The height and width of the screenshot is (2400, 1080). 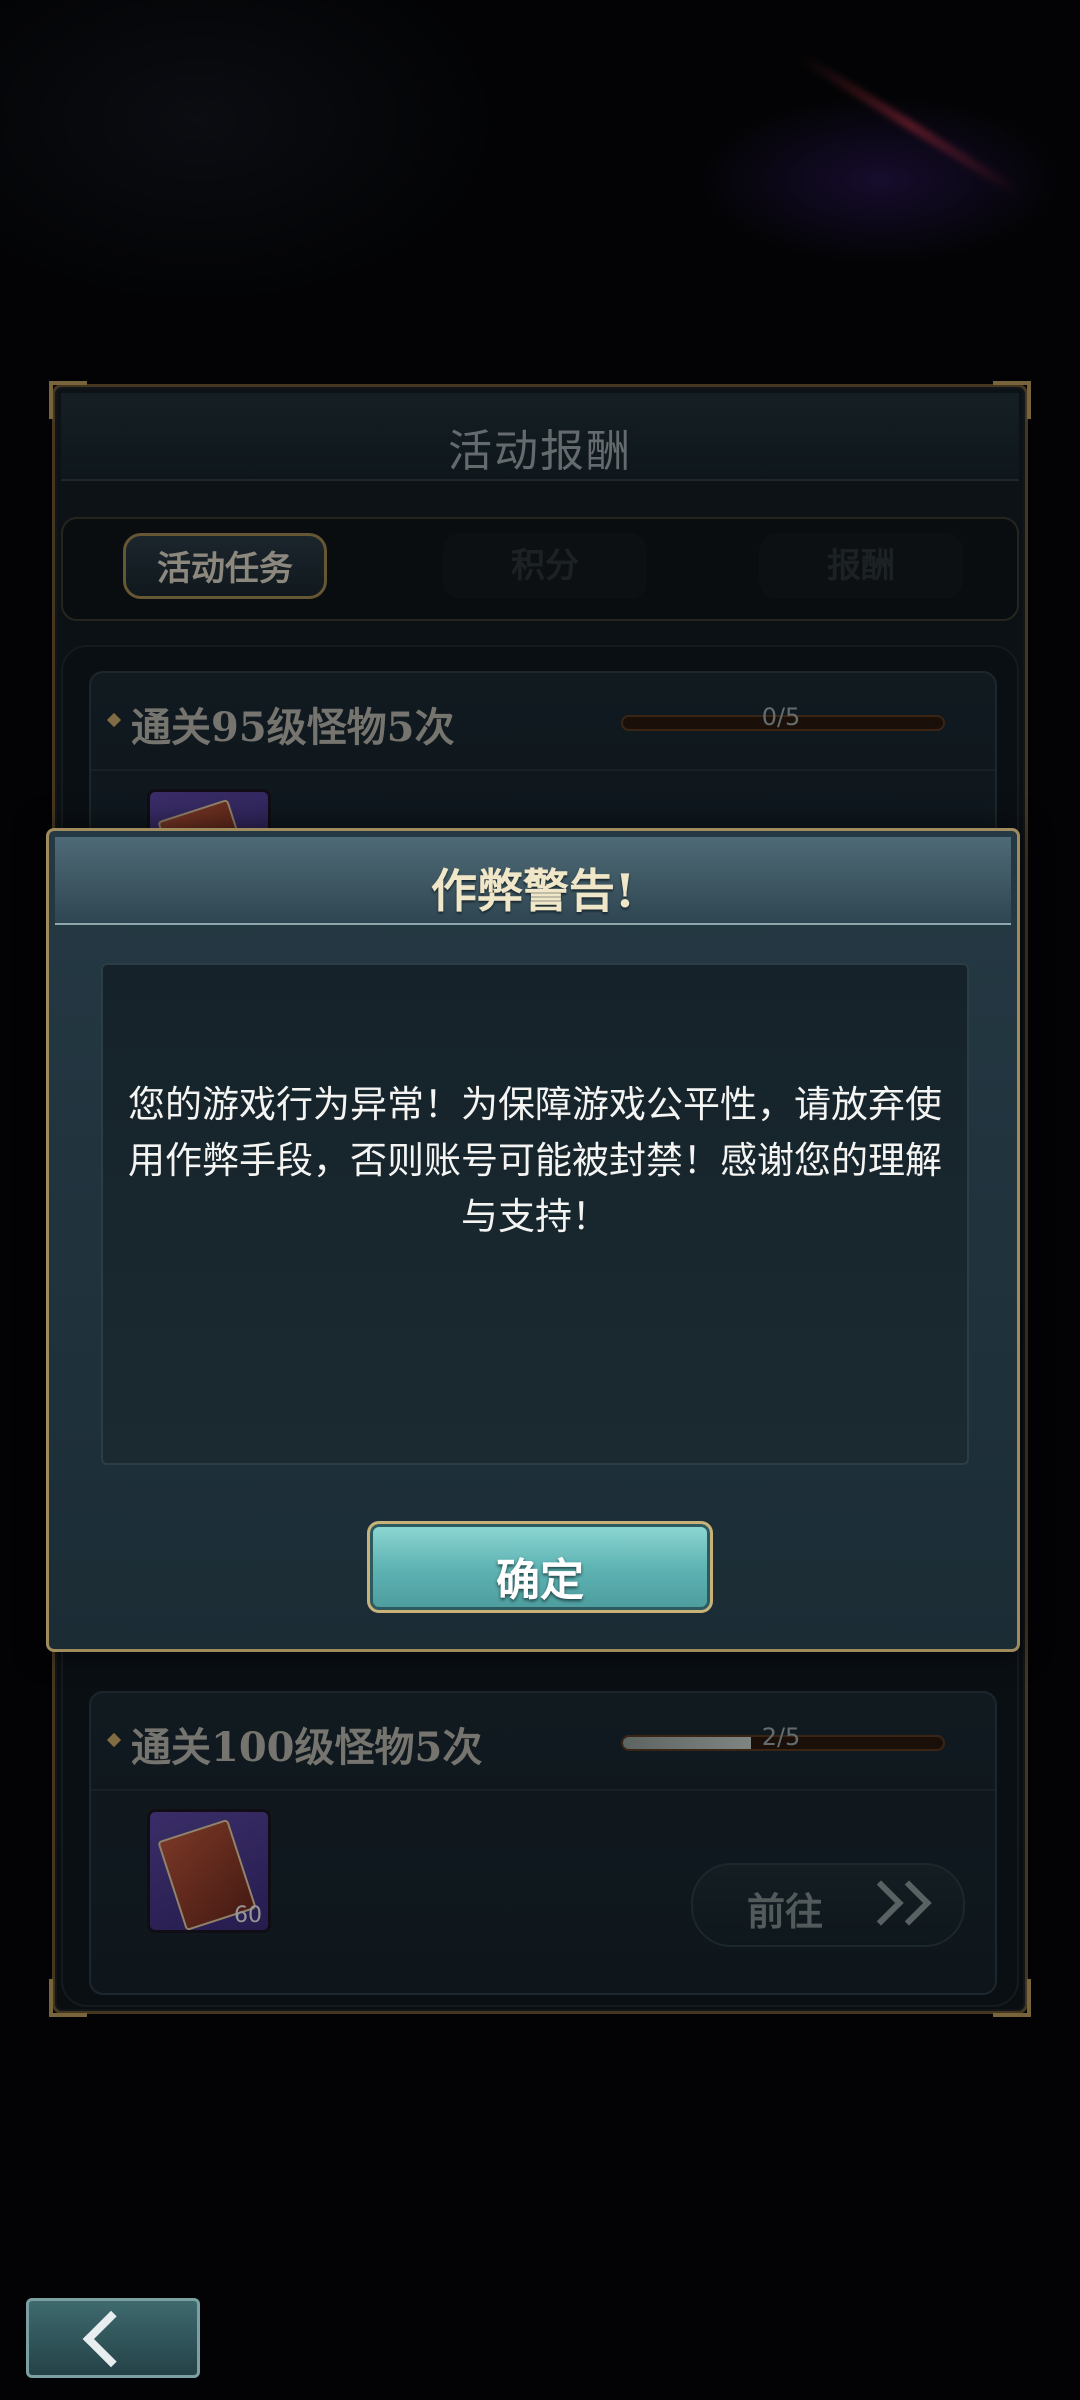 I want to click on back-button, so click(x=113, y=2338).